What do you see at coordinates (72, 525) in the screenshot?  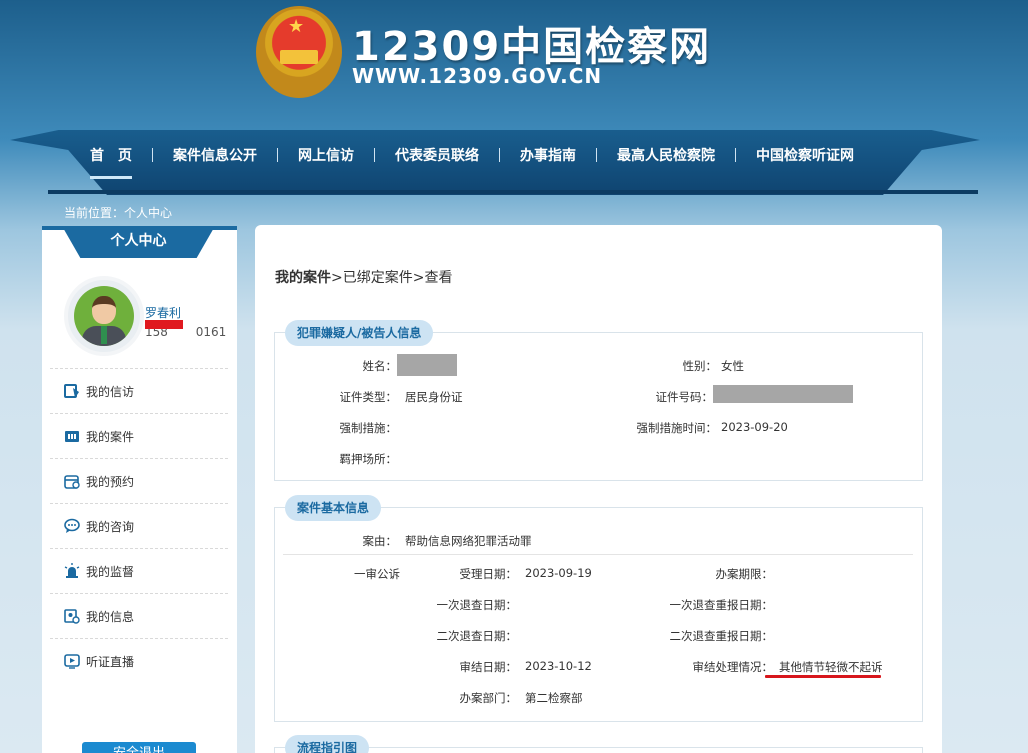 I see `chat-icon` at bounding box center [72, 525].